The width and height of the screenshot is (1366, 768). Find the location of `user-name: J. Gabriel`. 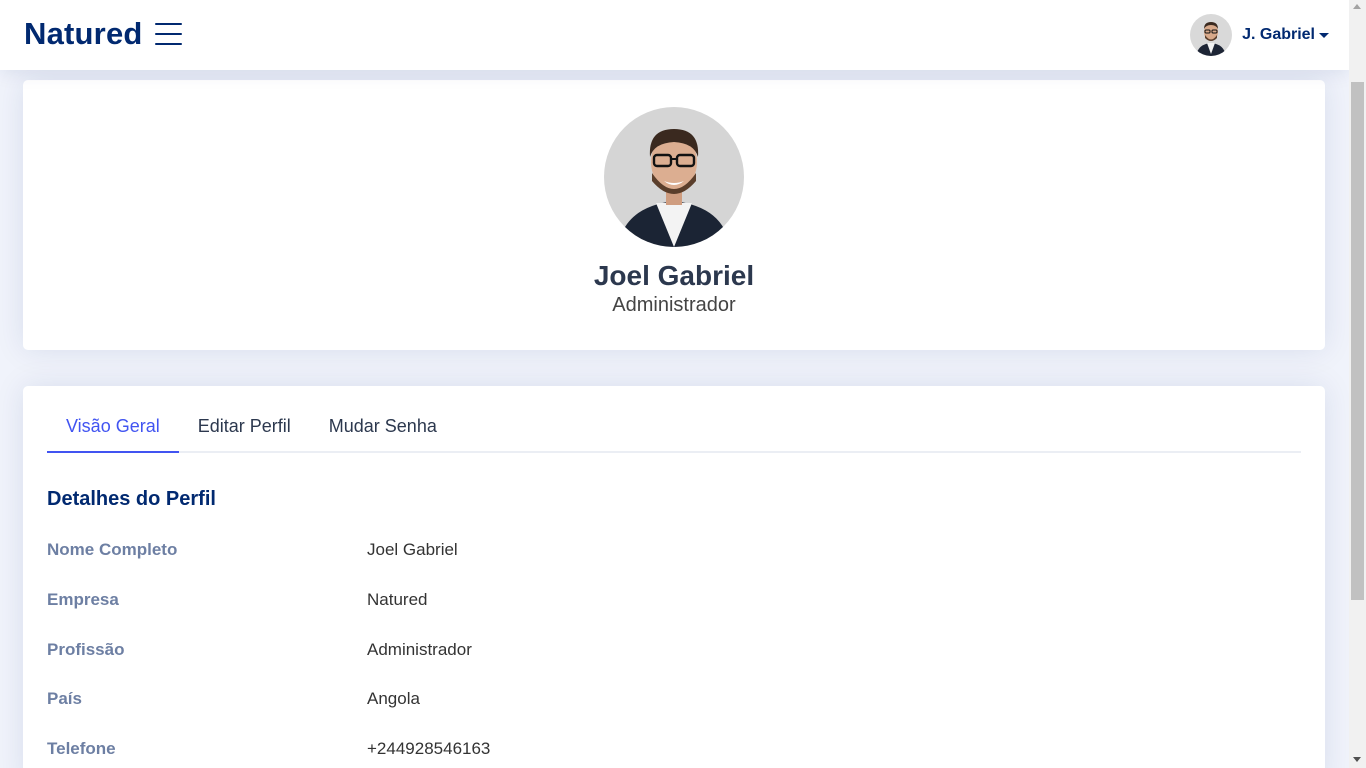

user-name: J. Gabriel is located at coordinates (1278, 34).